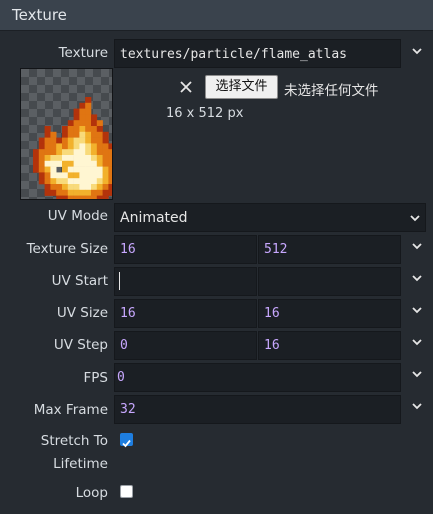 Image resolution: width=433 pixels, height=514 pixels. What do you see at coordinates (241, 87) in the screenshot?
I see `choose-file-button: 选择文件` at bounding box center [241, 87].